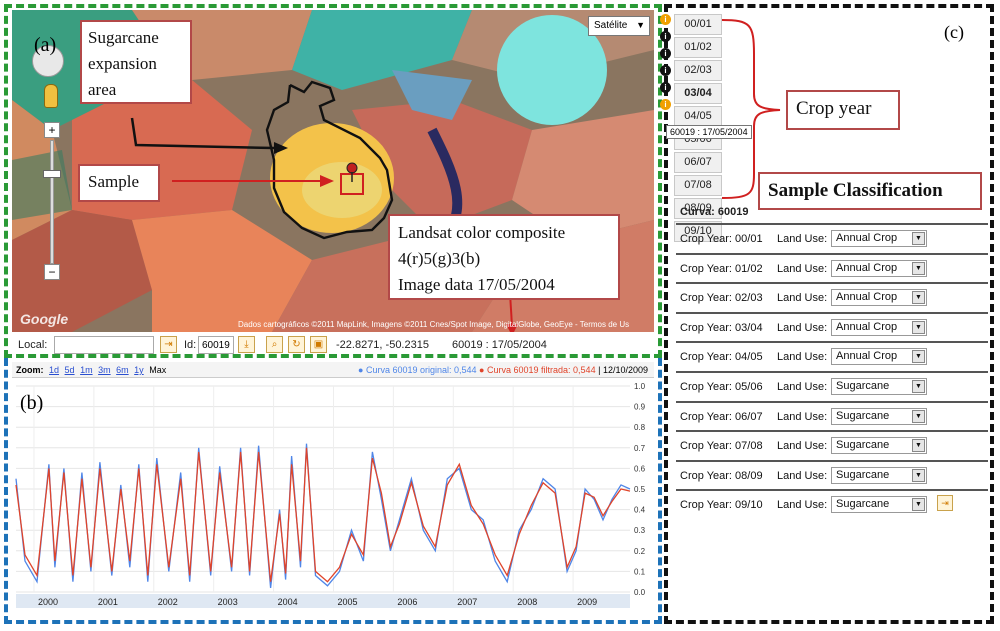 This screenshot has height=631, width=1000. I want to click on legend-date: 12/10/2009, so click(625, 370).